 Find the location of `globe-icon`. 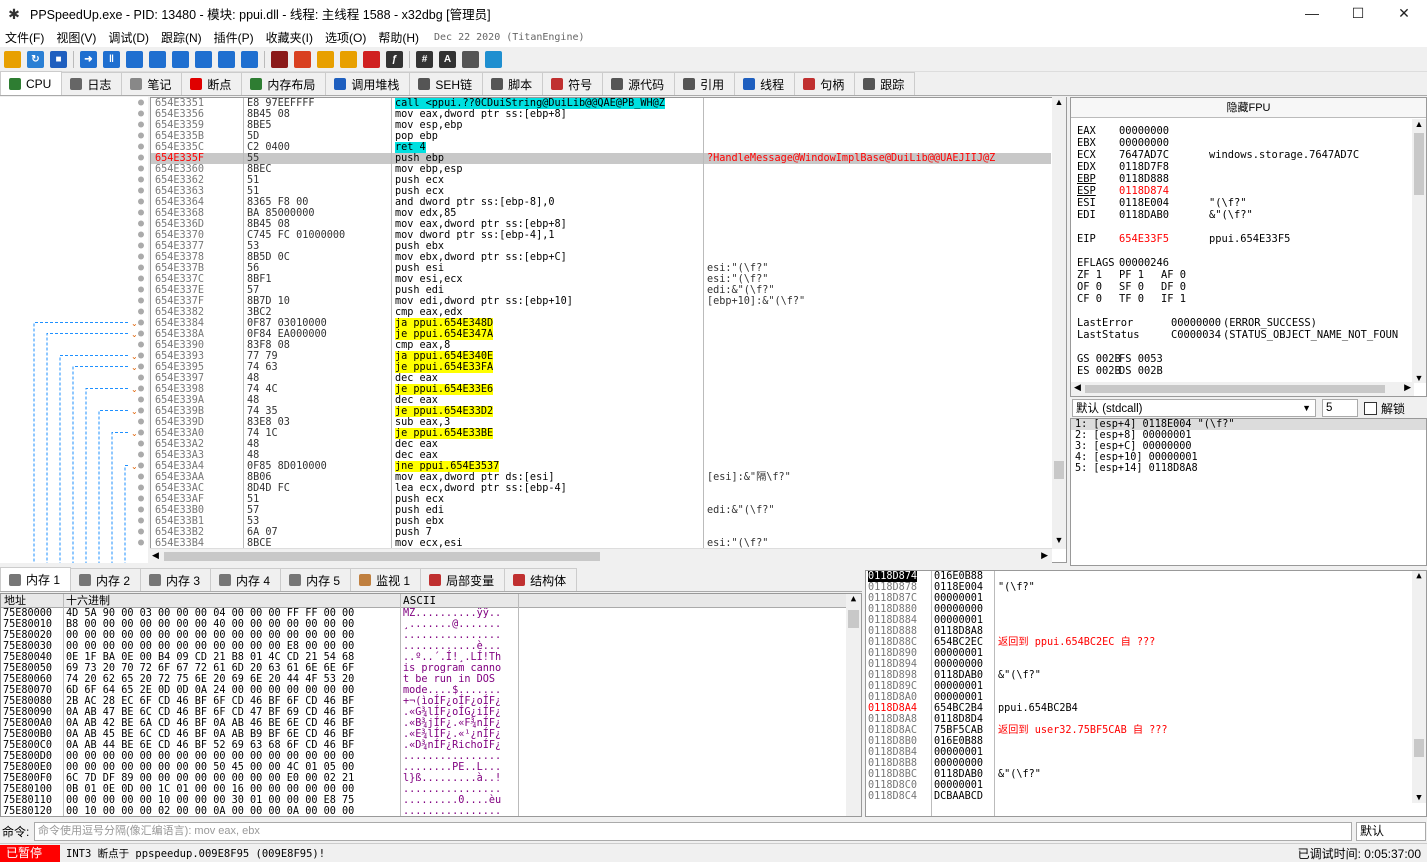

globe-icon is located at coordinates (493, 59).